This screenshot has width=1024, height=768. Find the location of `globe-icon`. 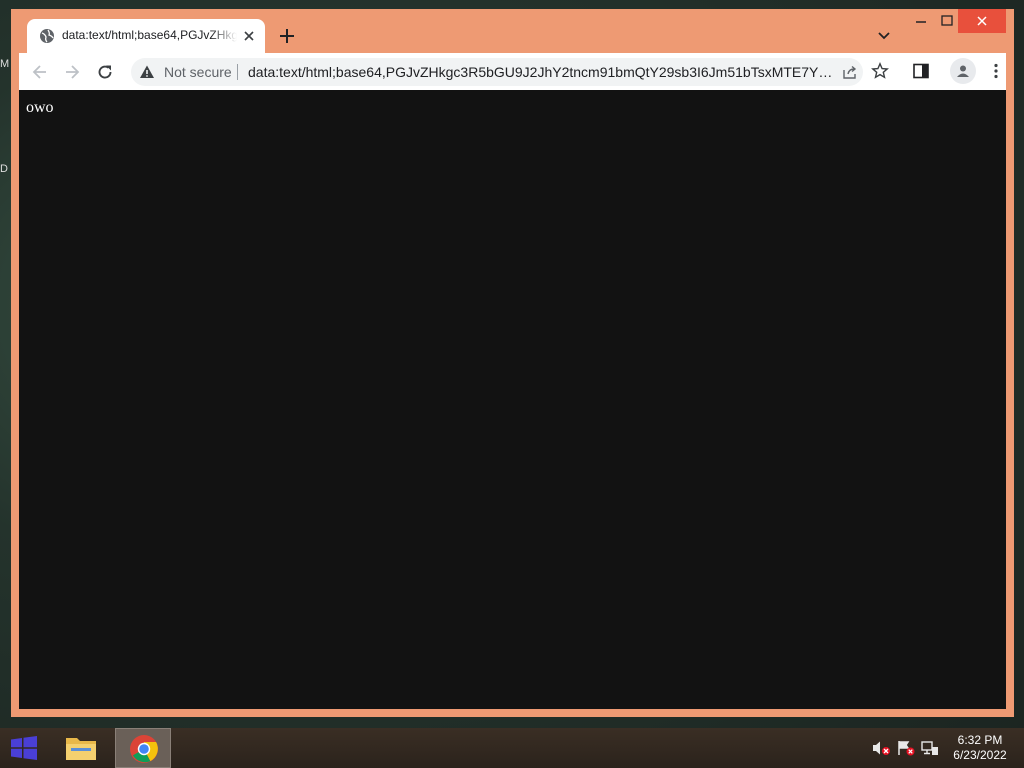

globe-icon is located at coordinates (47, 36).